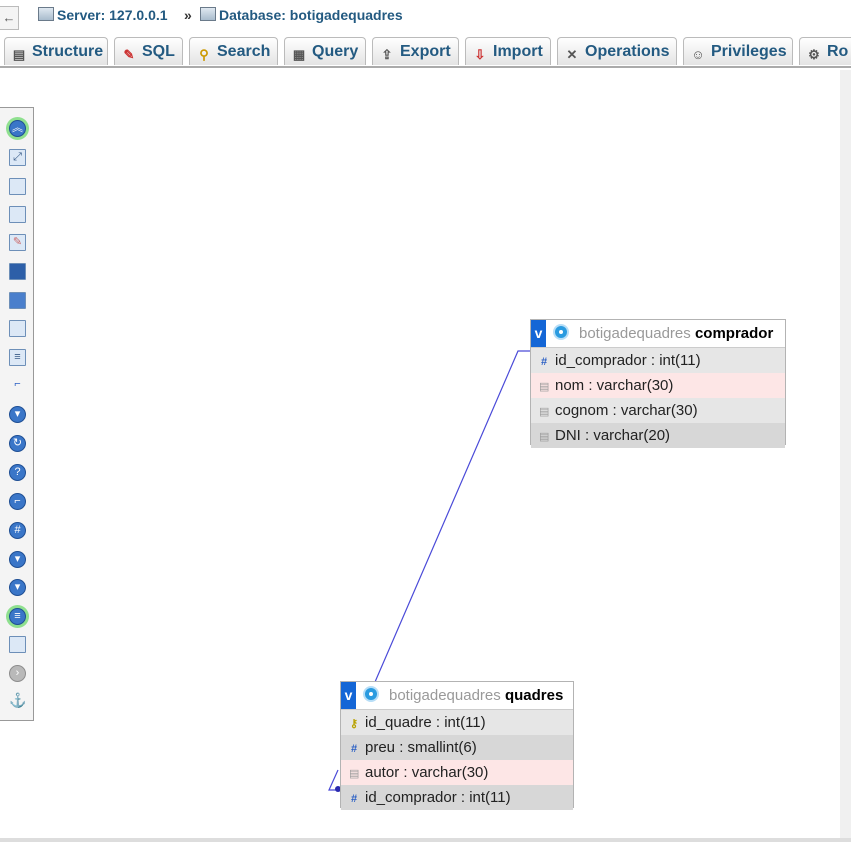  What do you see at coordinates (112, 15) in the screenshot?
I see `breadcrumb-server-label: Server: 127.0.0.1` at bounding box center [112, 15].